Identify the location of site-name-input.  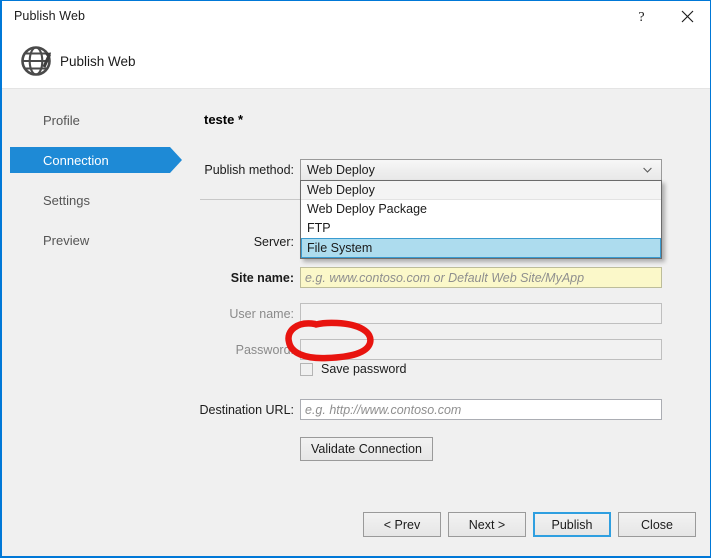
(481, 277).